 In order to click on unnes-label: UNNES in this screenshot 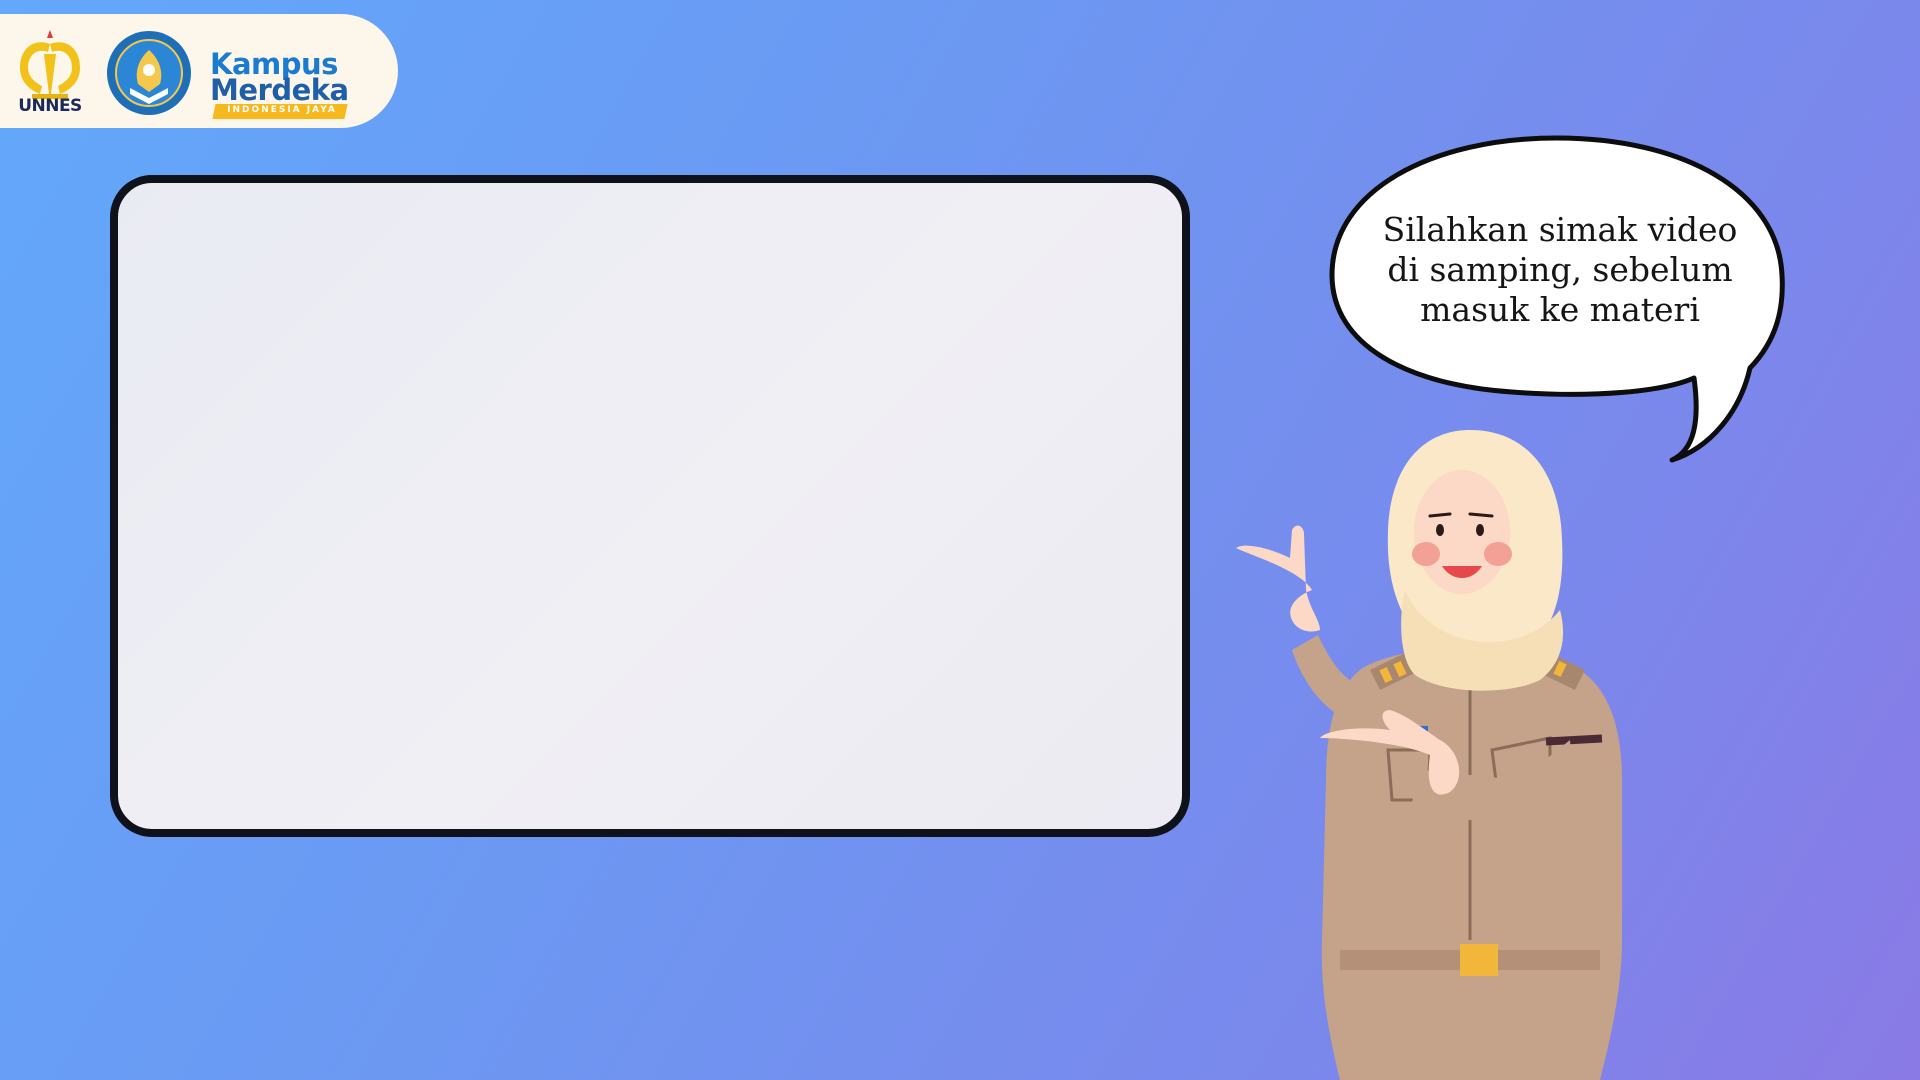, I will do `click(50, 106)`.